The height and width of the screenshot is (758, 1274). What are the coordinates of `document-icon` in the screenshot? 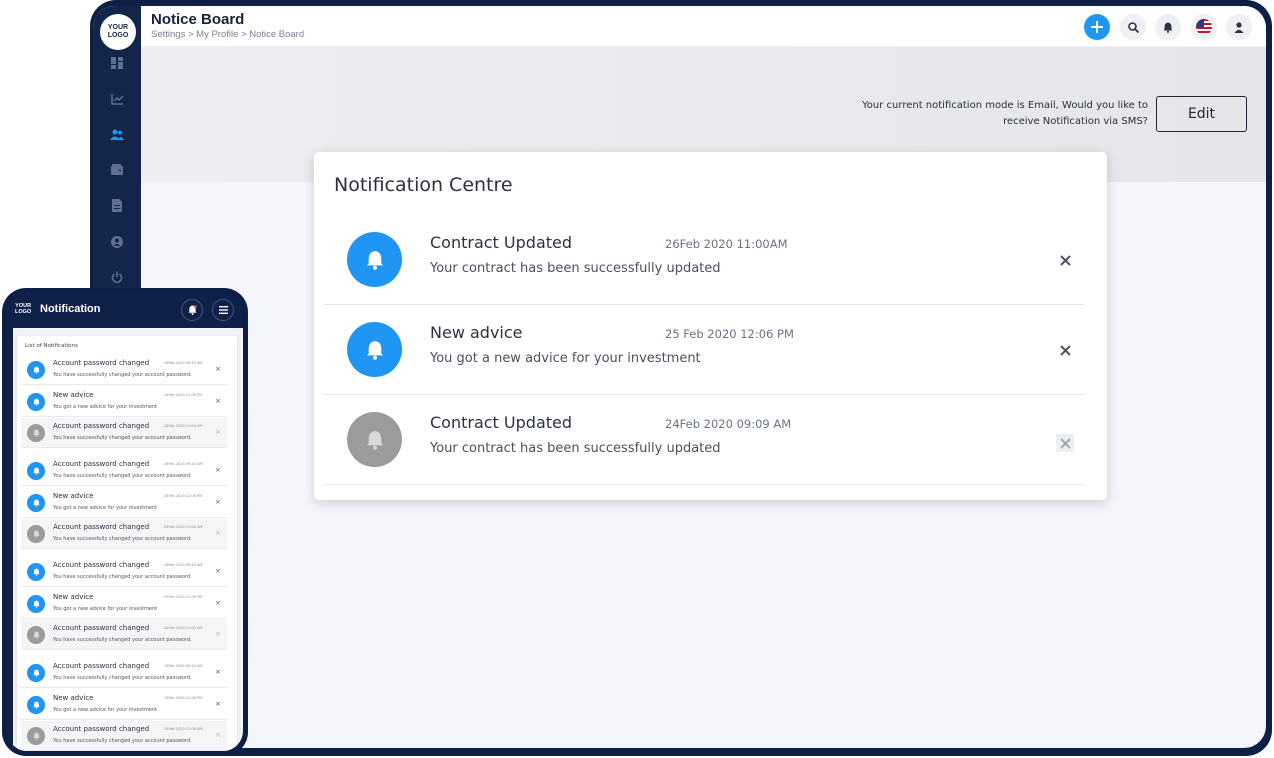 It's located at (117, 205).